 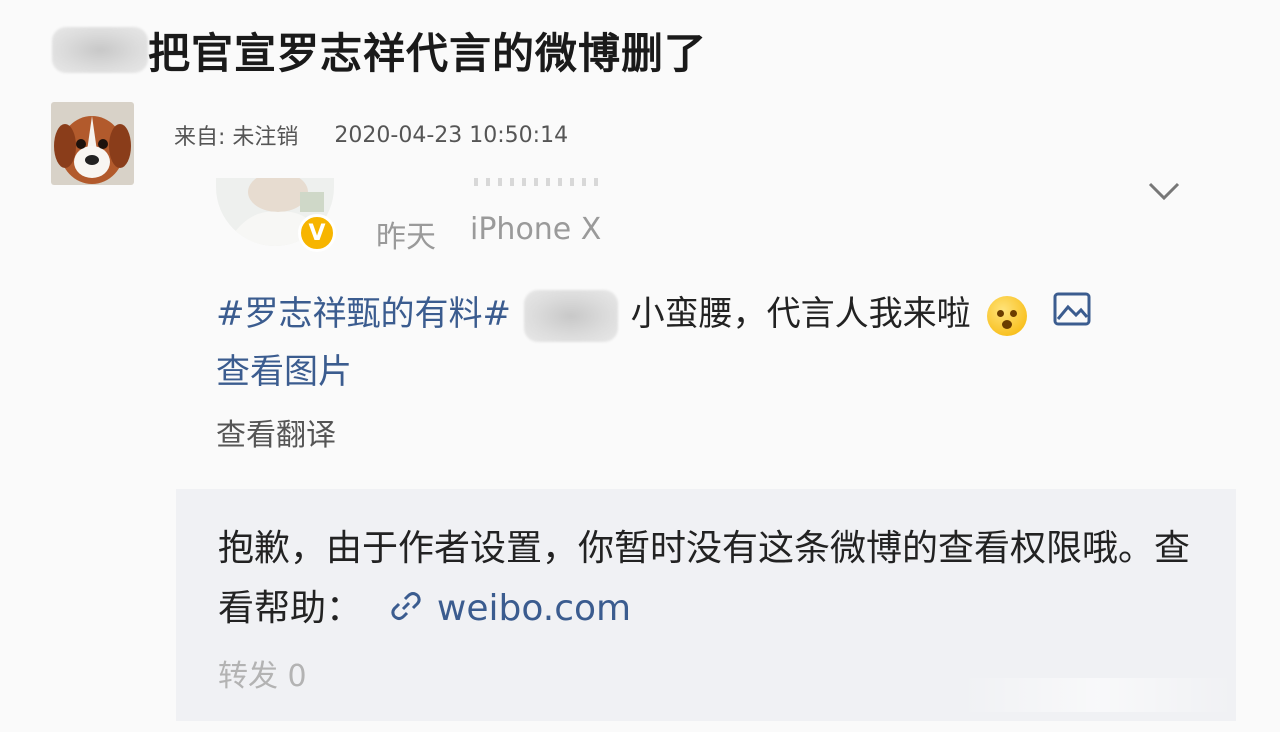 What do you see at coordinates (406, 610) in the screenshot?
I see `link-icon` at bounding box center [406, 610].